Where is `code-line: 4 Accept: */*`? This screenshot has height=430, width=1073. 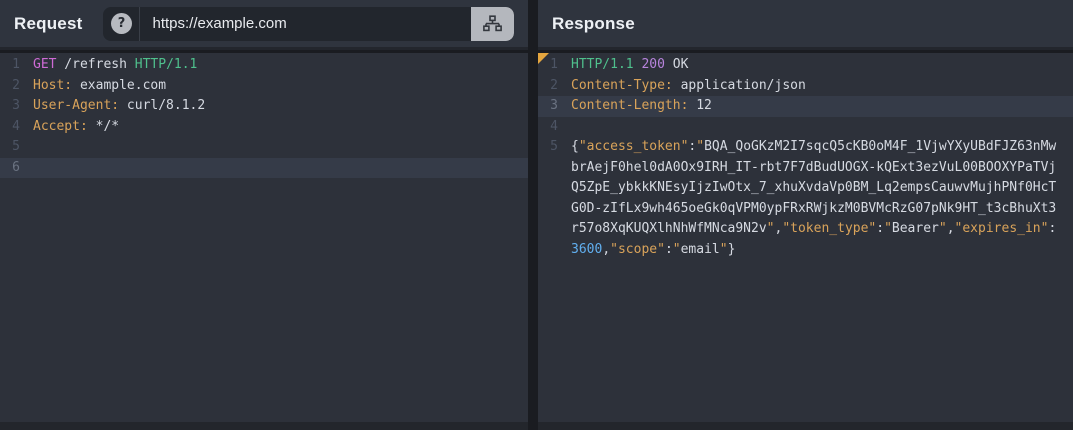 code-line: 4 Accept: */* is located at coordinates (264, 127).